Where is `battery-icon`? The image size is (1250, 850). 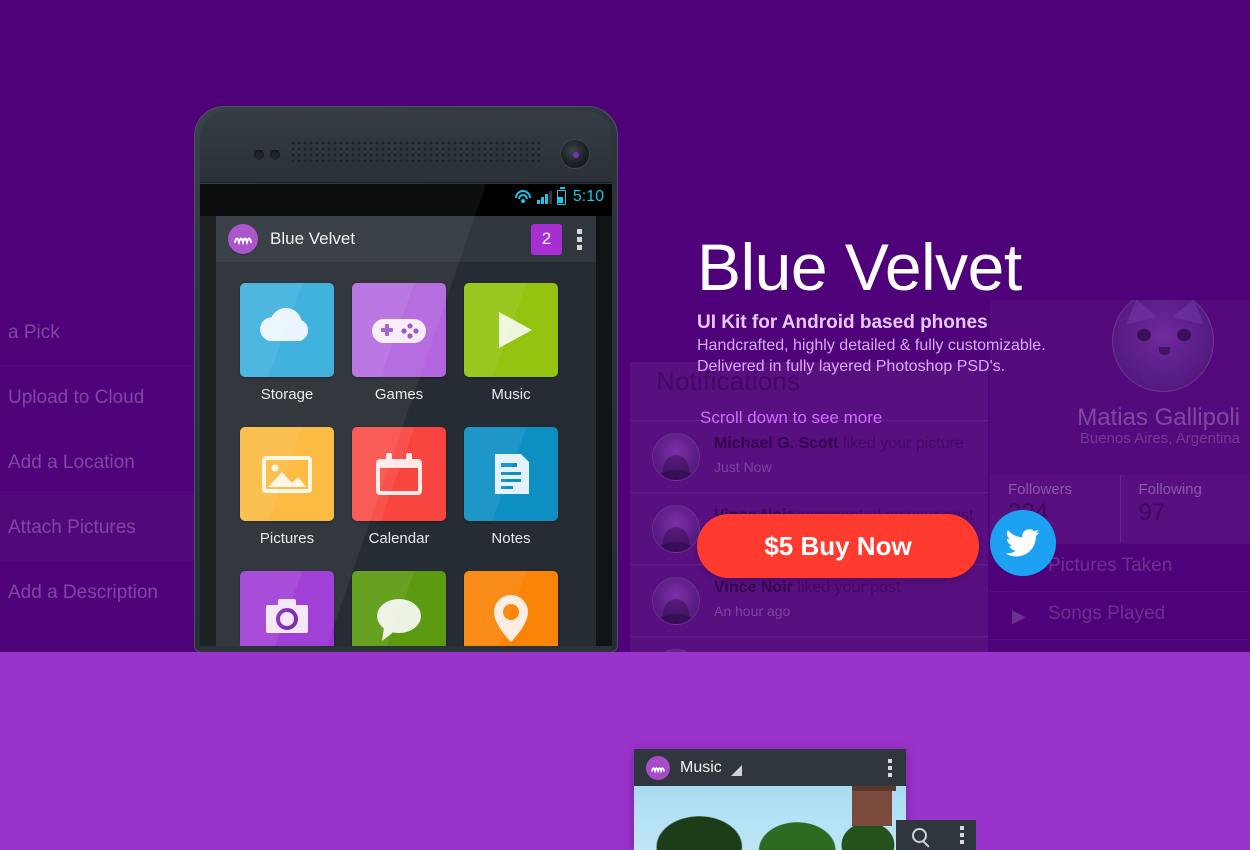 battery-icon is located at coordinates (561, 196).